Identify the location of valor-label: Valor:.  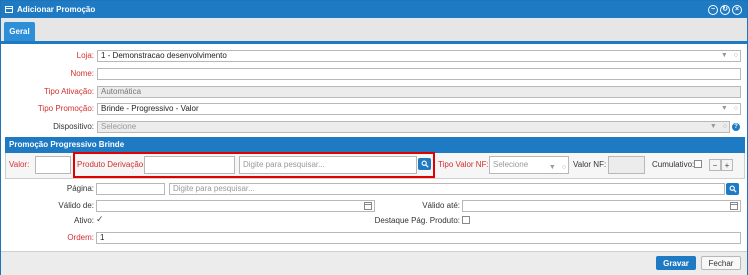
(19, 164).